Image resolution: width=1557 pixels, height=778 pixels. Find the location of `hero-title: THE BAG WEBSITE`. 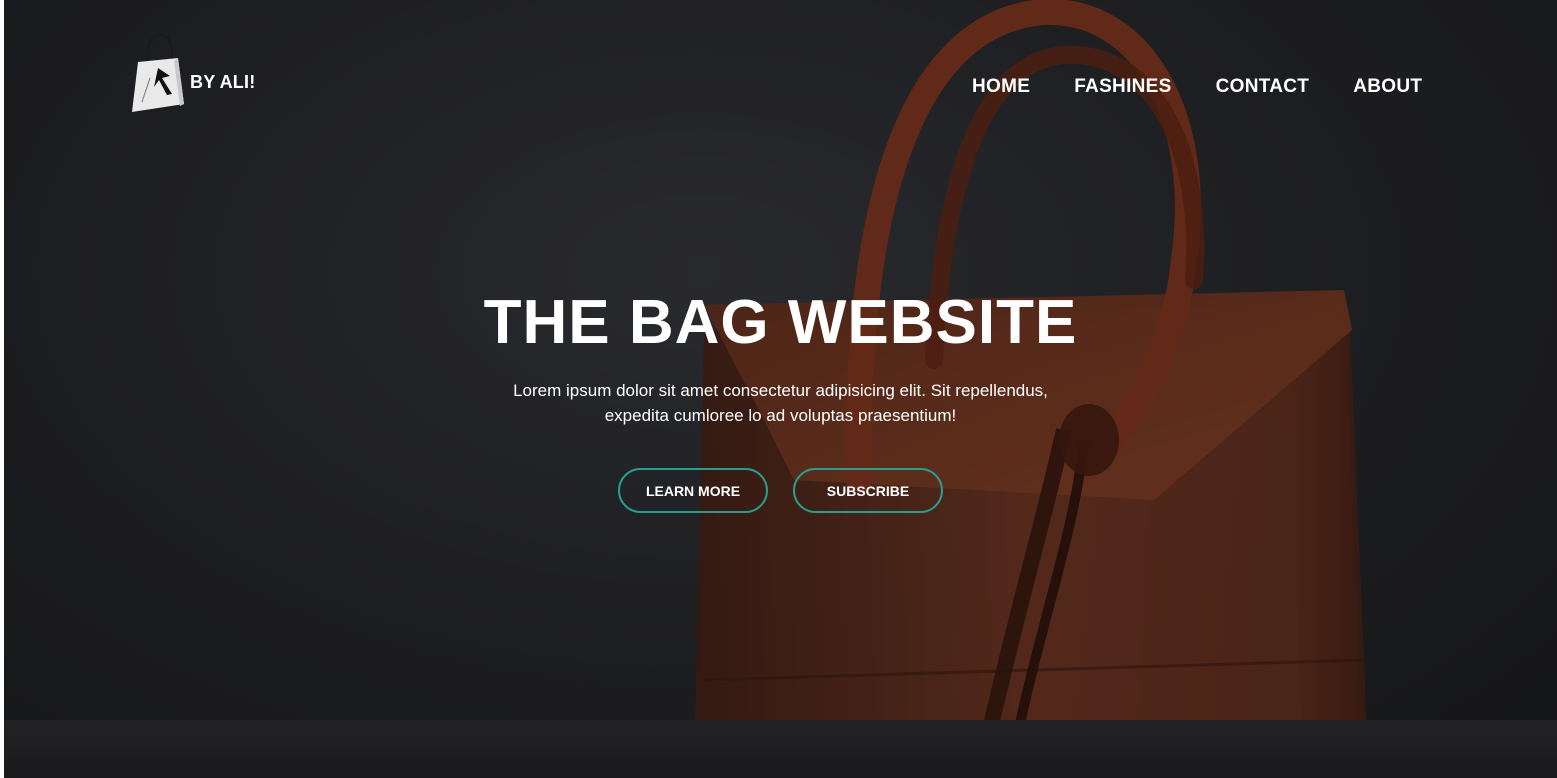

hero-title: THE BAG WEBSITE is located at coordinates (780, 322).